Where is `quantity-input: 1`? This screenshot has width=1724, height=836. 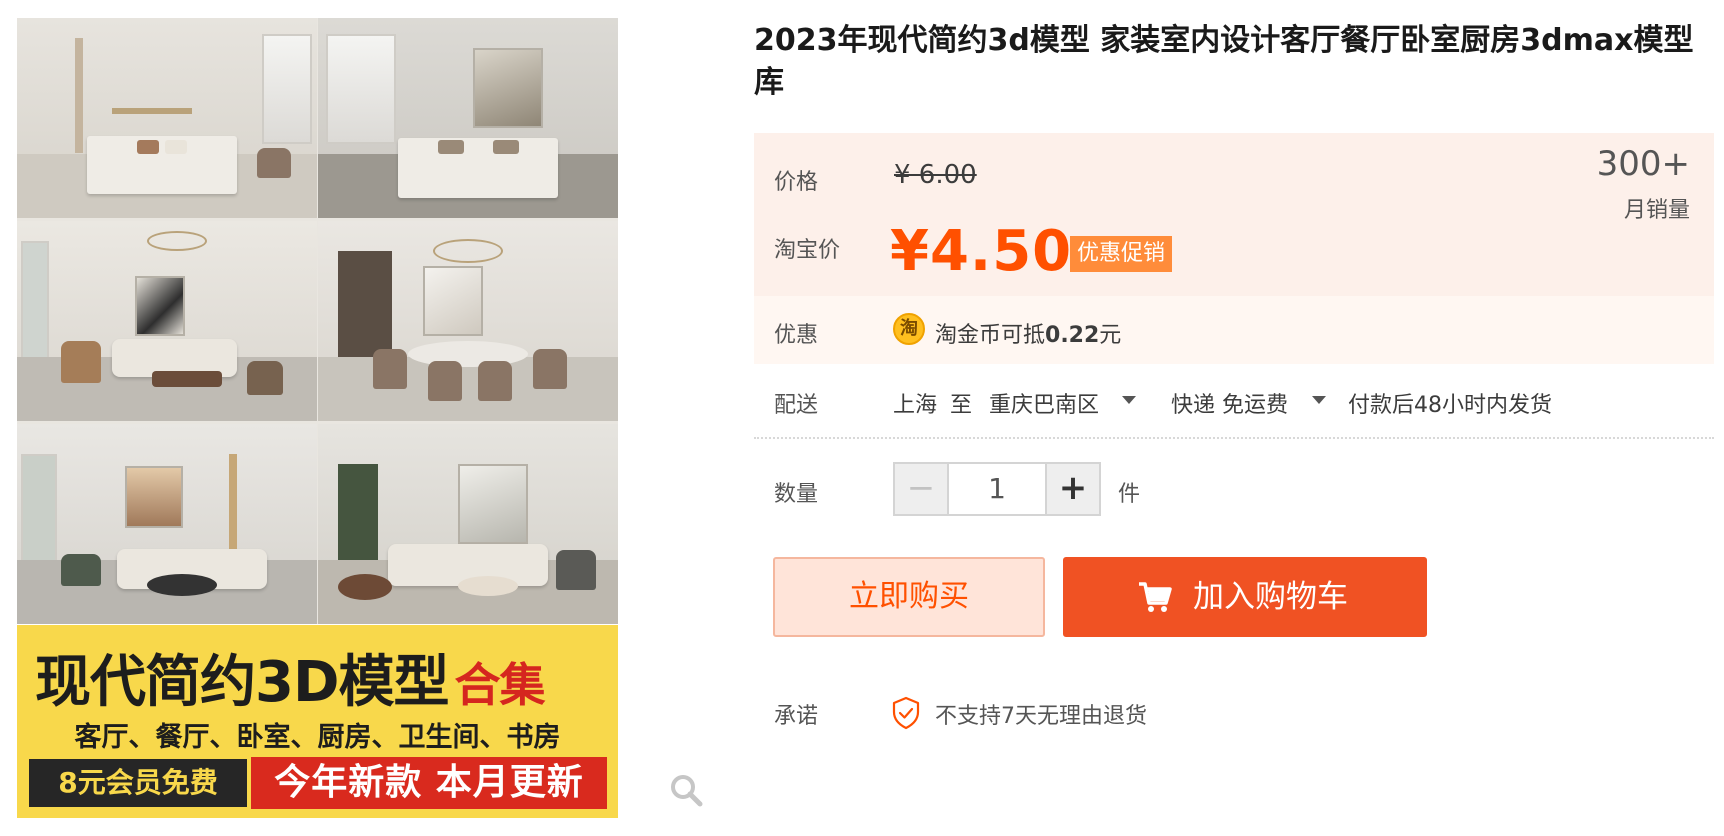
quantity-input: 1 is located at coordinates (997, 489).